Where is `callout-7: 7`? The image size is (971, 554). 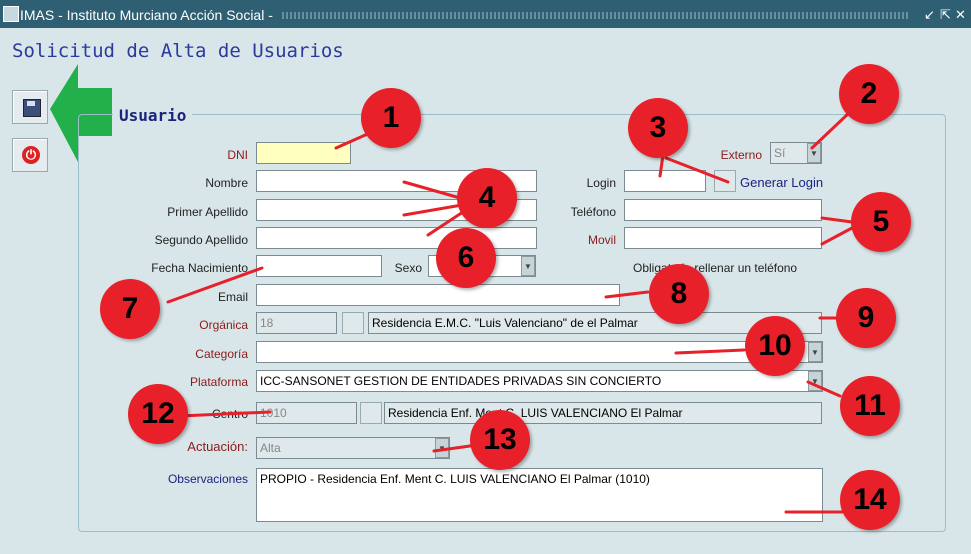 callout-7: 7 is located at coordinates (130, 309).